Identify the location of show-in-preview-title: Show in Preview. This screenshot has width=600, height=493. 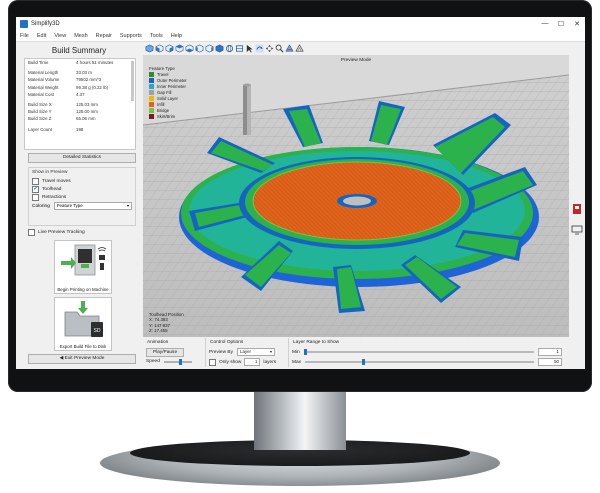
(50, 172).